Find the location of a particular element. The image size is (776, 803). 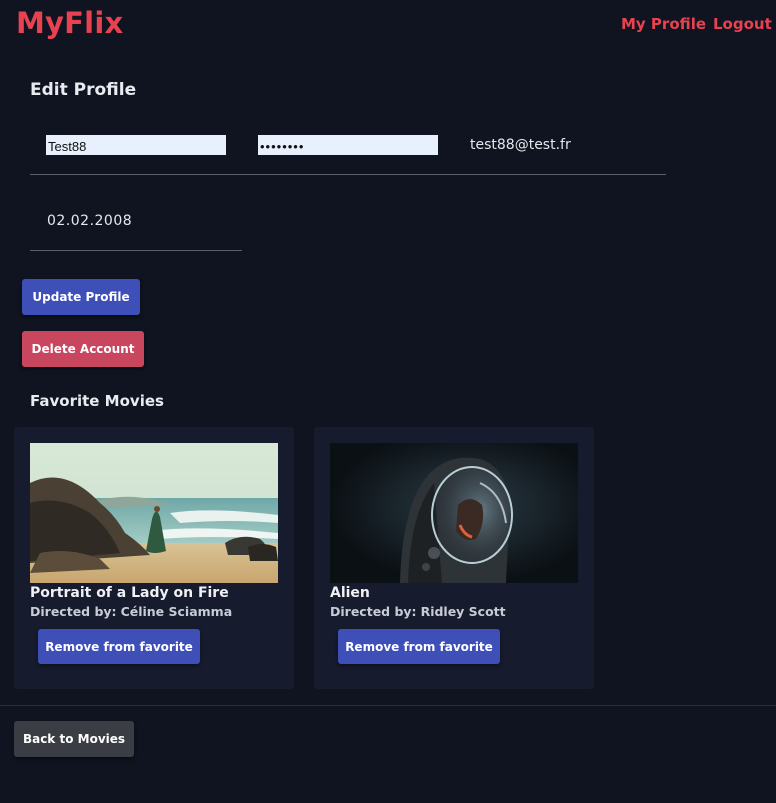

back-to-movies-button: Back to Movies is located at coordinates (74, 739).